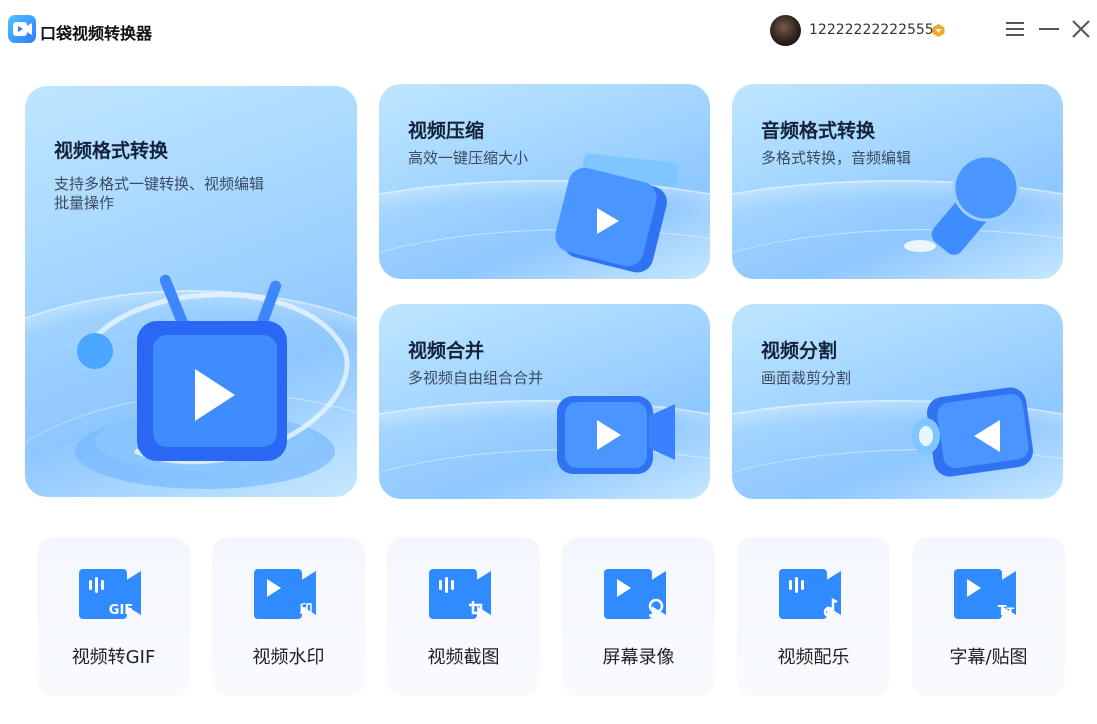 This screenshot has width=1097, height=724. What do you see at coordinates (962, 204) in the screenshot?
I see `microphone-icon` at bounding box center [962, 204].